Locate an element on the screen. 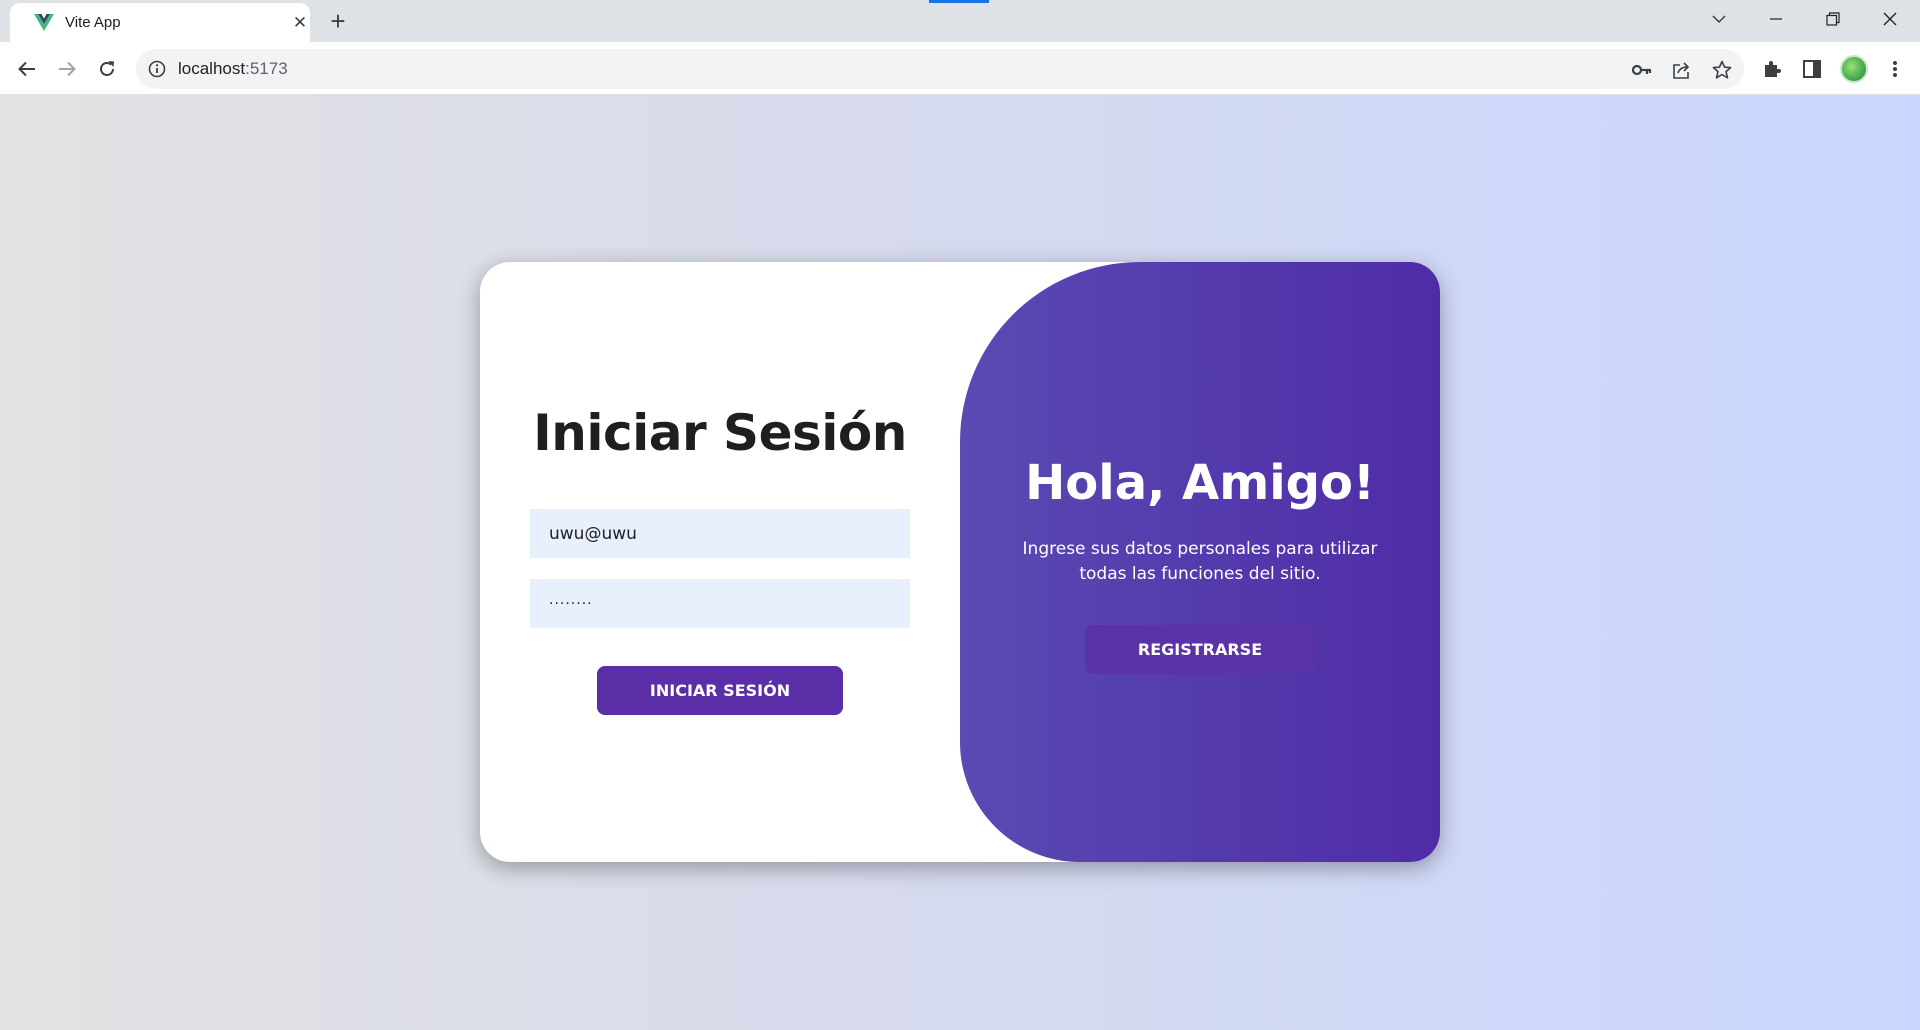 This screenshot has height=1030, width=1920. restore-icon is located at coordinates (1833, 19).